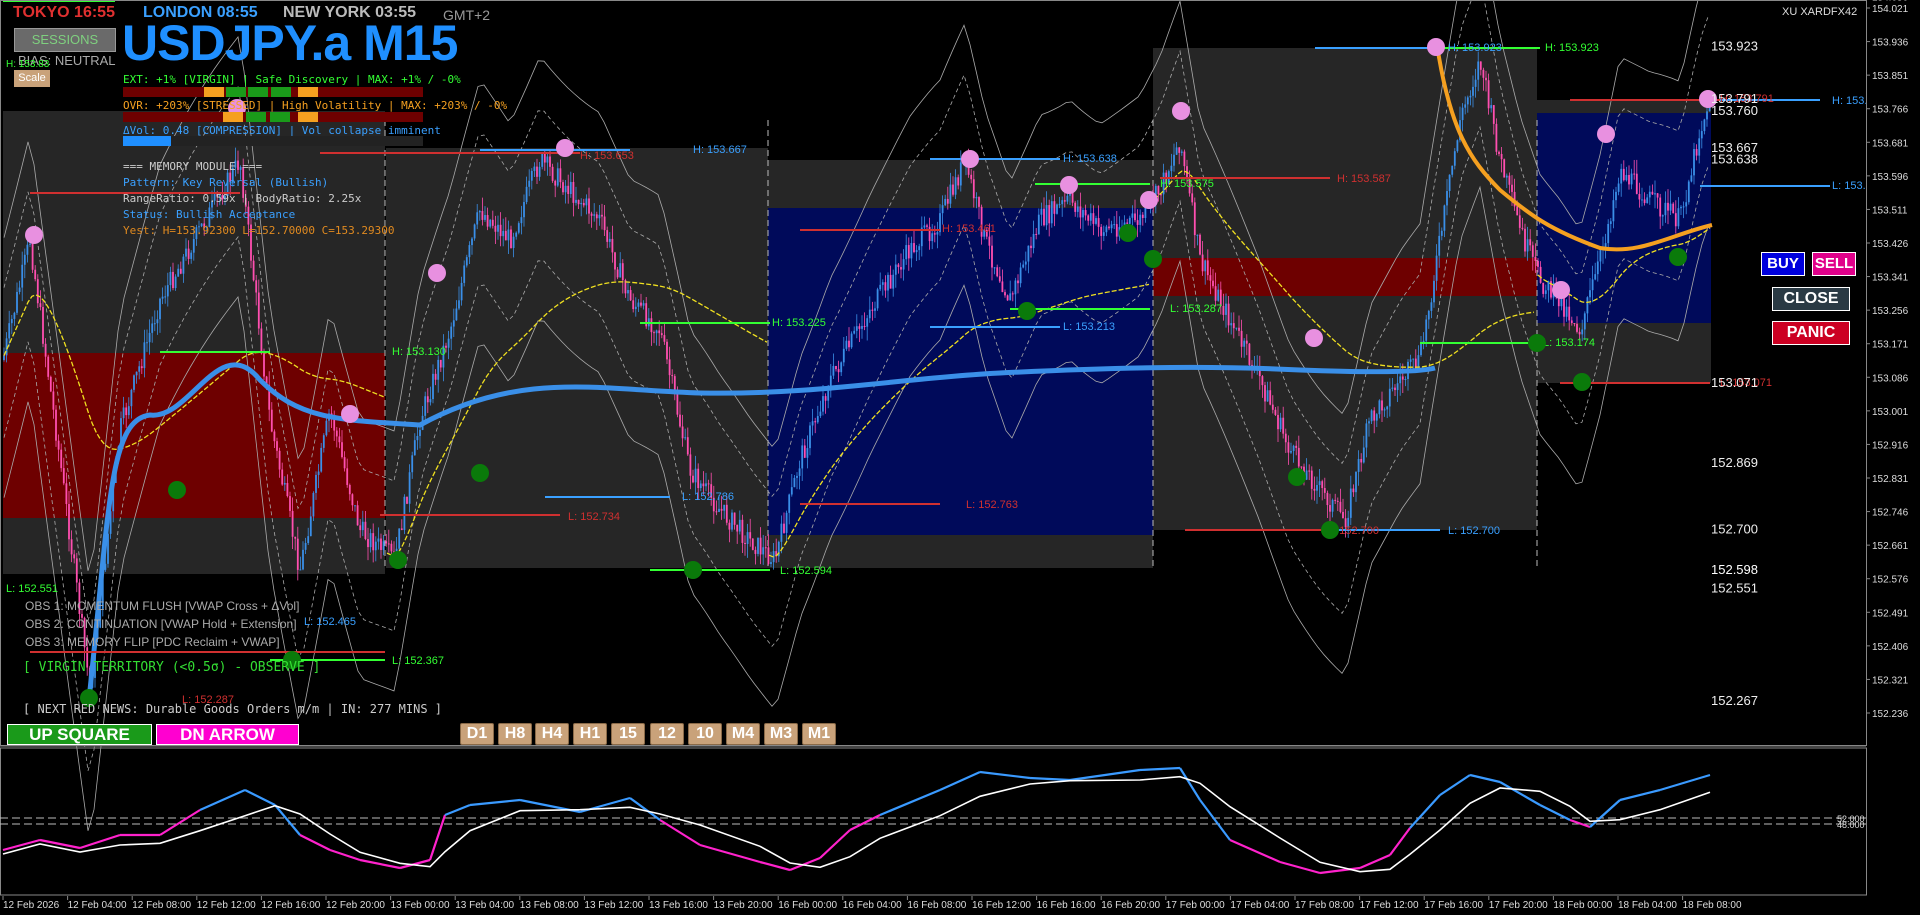 The height and width of the screenshot is (915, 1920). What do you see at coordinates (28, 64) in the screenshot?
I see `high-tag: H: 153.83` at bounding box center [28, 64].